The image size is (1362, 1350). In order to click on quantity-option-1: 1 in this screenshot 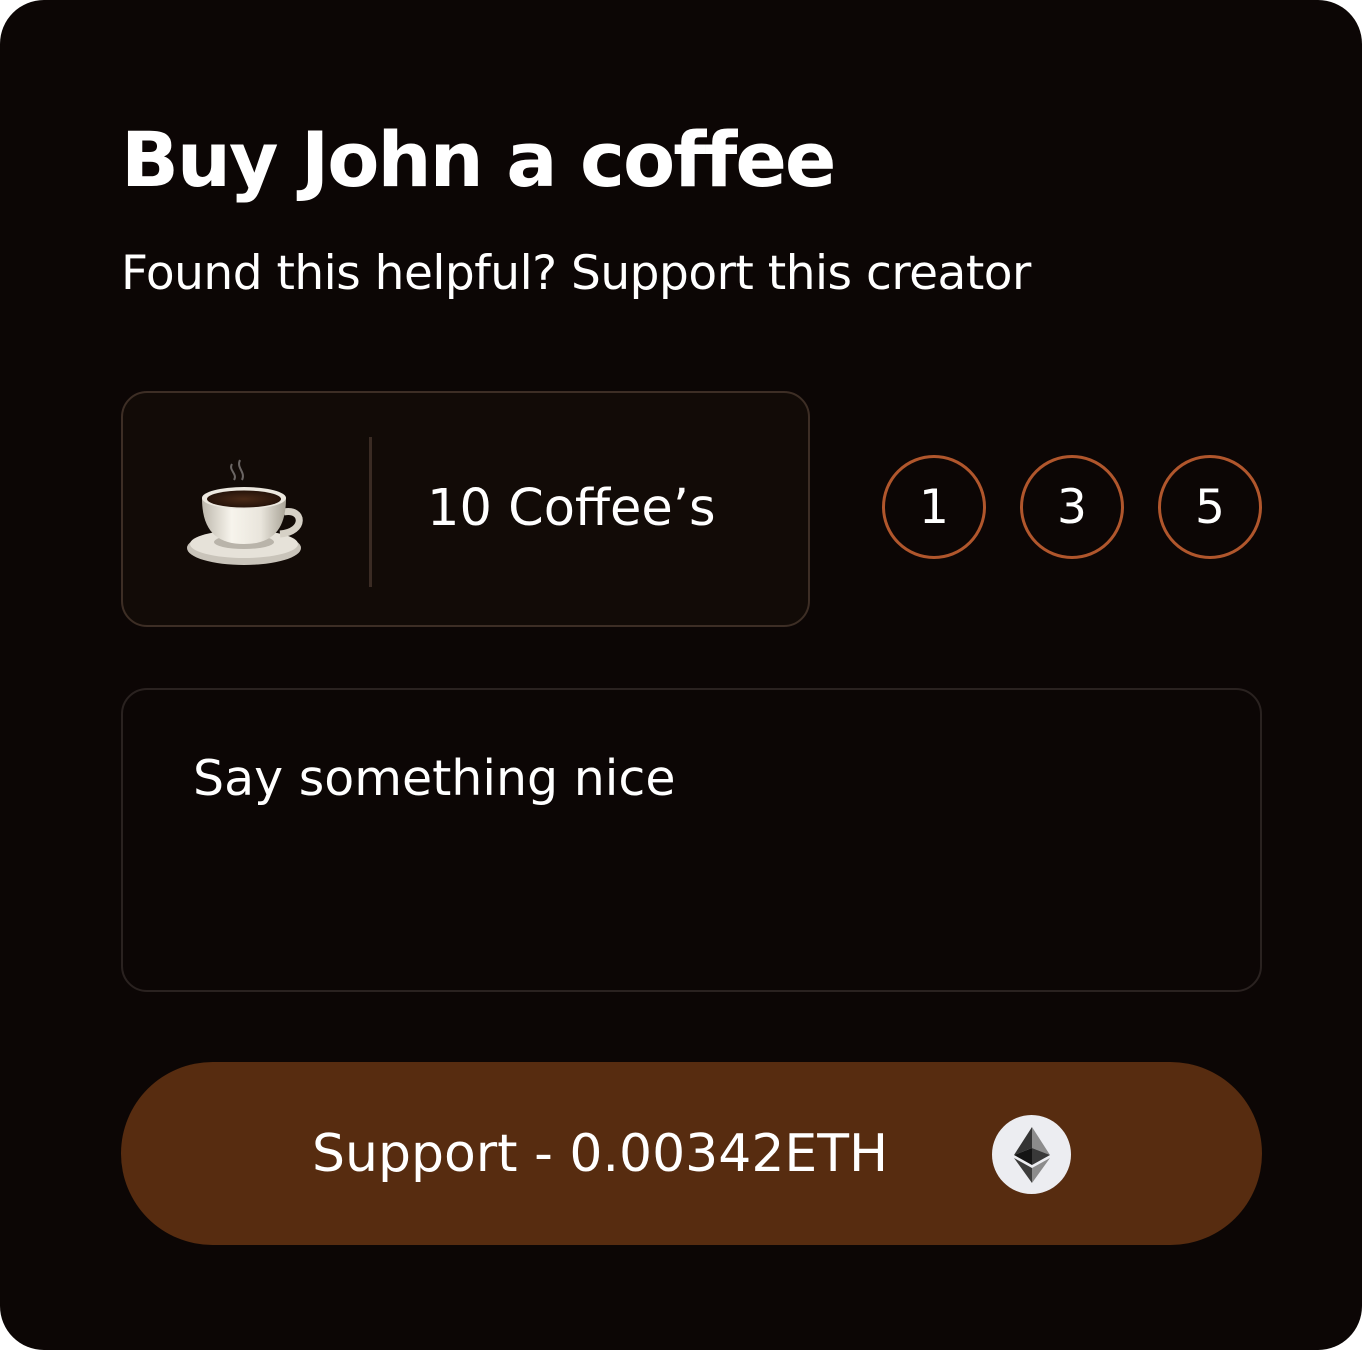, I will do `click(934, 507)`.